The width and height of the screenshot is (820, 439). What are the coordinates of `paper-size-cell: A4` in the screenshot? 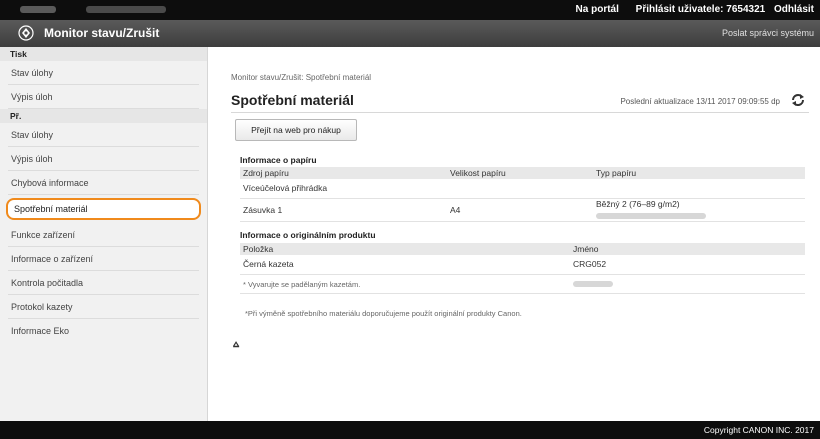 It's located at (520, 210).